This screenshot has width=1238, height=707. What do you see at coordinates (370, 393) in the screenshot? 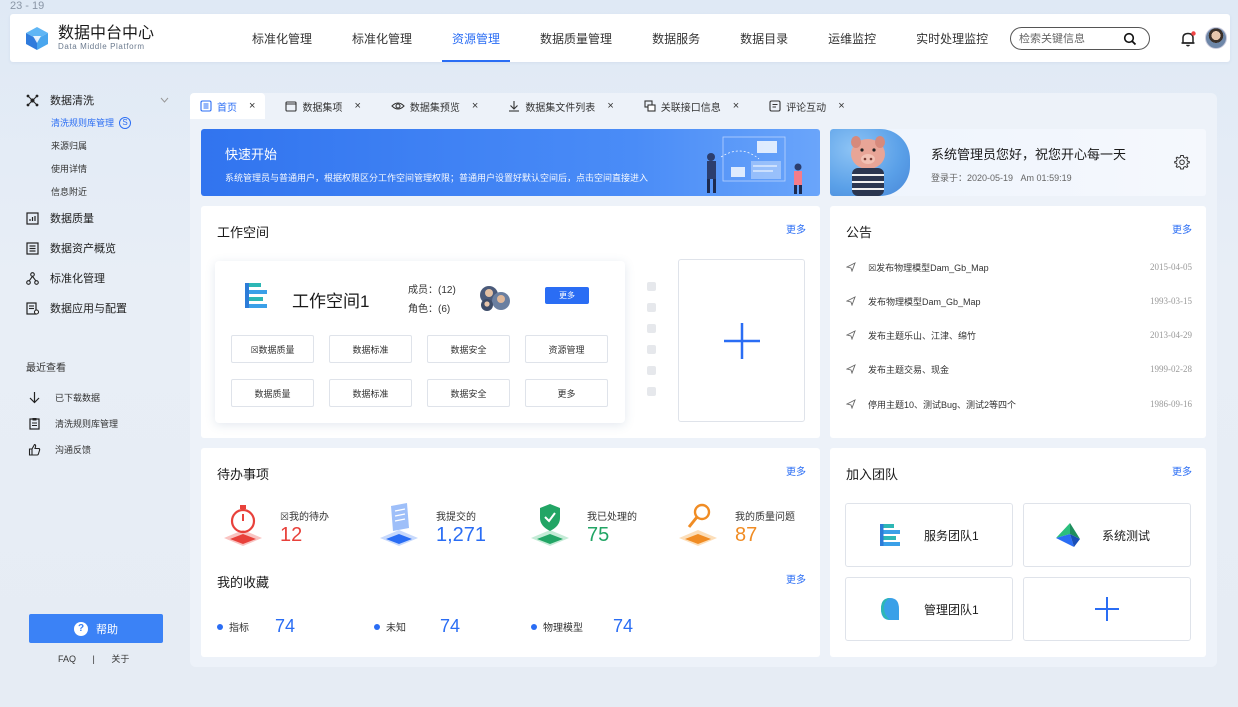
I see `ws-btn-data-standard-2: 数据标准` at bounding box center [370, 393].